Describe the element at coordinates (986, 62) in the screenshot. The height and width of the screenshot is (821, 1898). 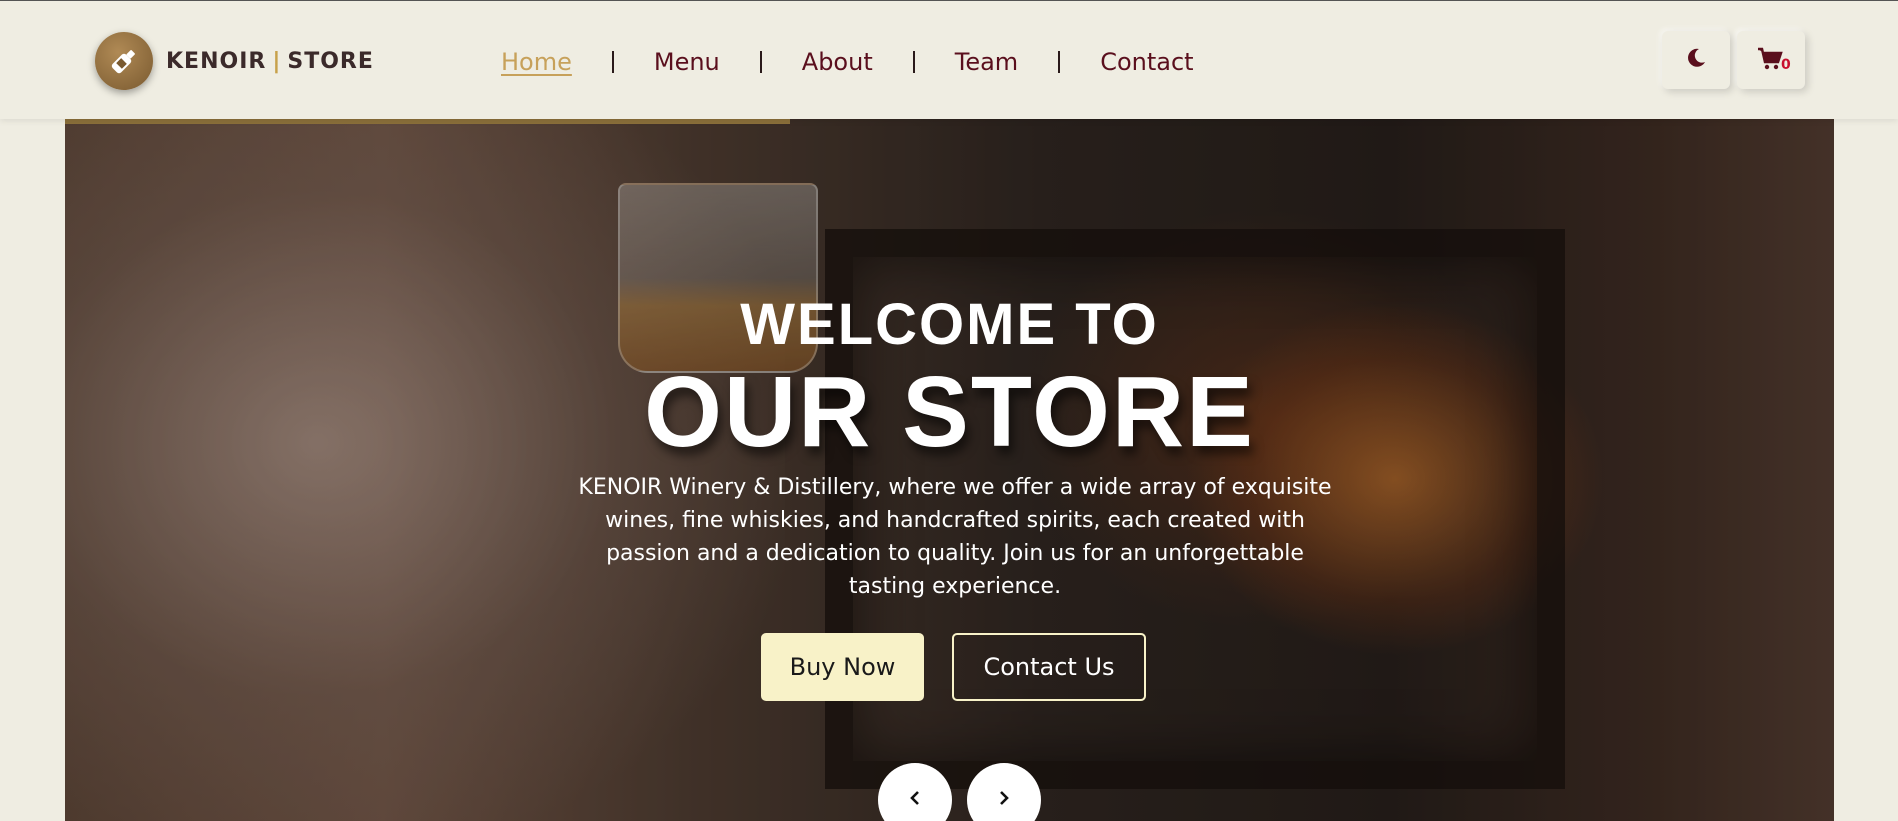
I see `nav-team: Team` at that location.